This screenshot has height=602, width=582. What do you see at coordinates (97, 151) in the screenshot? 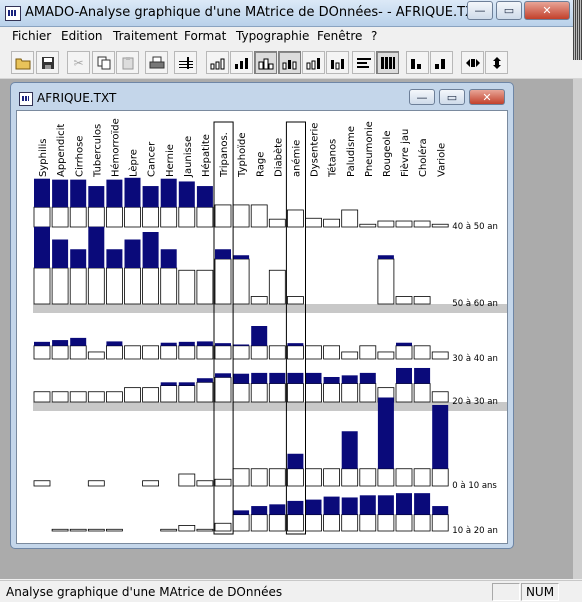
I see `column-label: Tuberculos` at bounding box center [97, 151].